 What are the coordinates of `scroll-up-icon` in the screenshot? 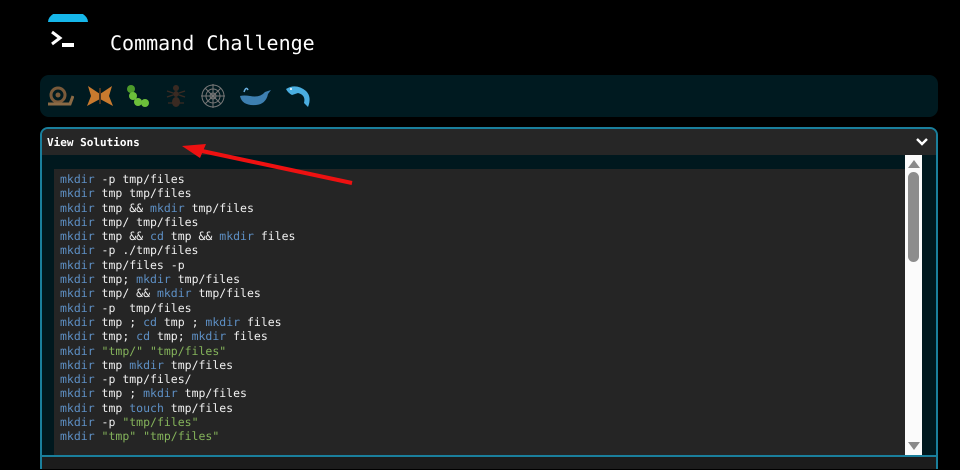 It's located at (914, 163).